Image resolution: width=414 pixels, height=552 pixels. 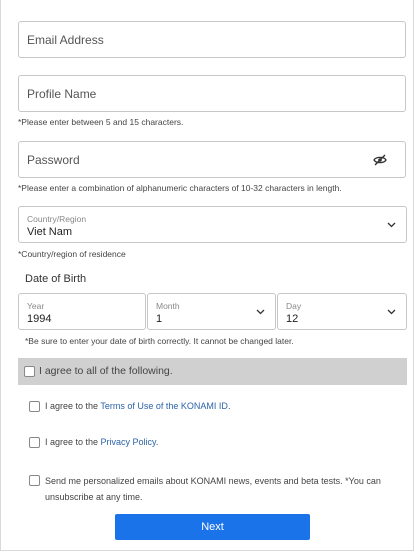 I want to click on terms-suffix: ., so click(x=229, y=406).